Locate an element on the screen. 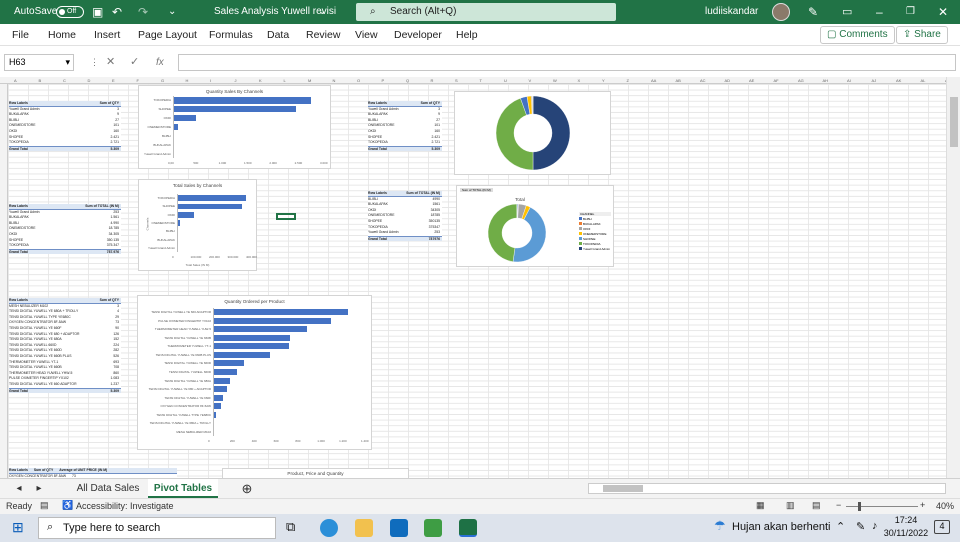 Image resolution: width=960 pixels, height=542 pixels. column-header: AD is located at coordinates (728, 80).